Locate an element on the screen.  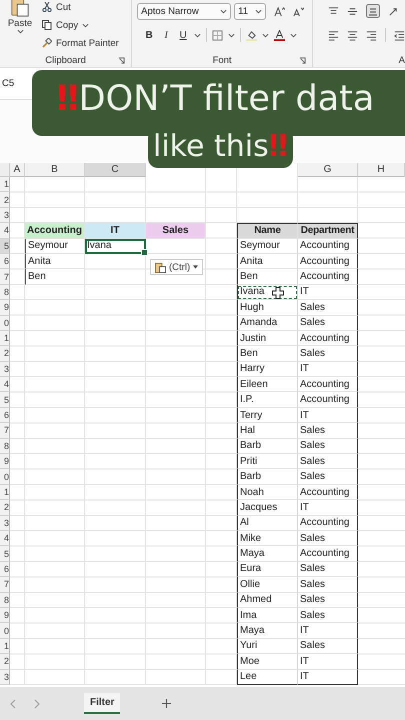
column-letter: H is located at coordinates (381, 170).